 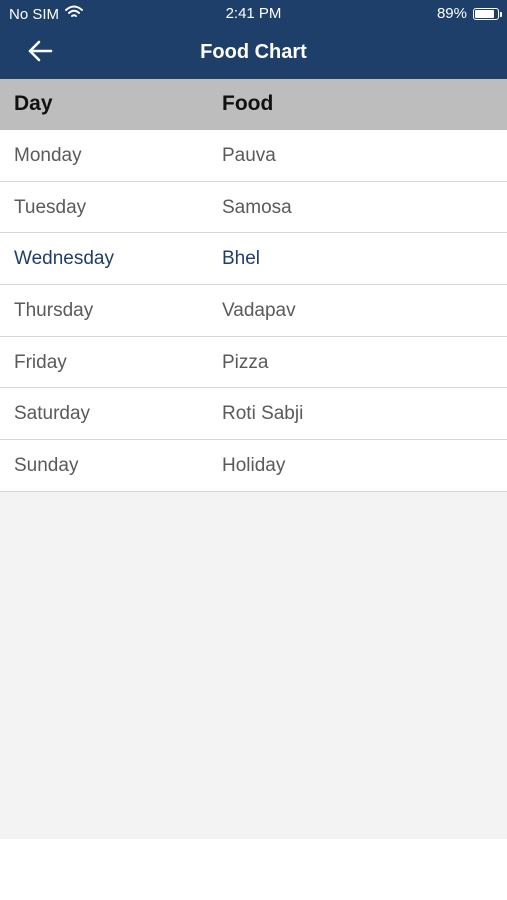 I want to click on table-row: Monday Pauva, so click(x=253, y=156).